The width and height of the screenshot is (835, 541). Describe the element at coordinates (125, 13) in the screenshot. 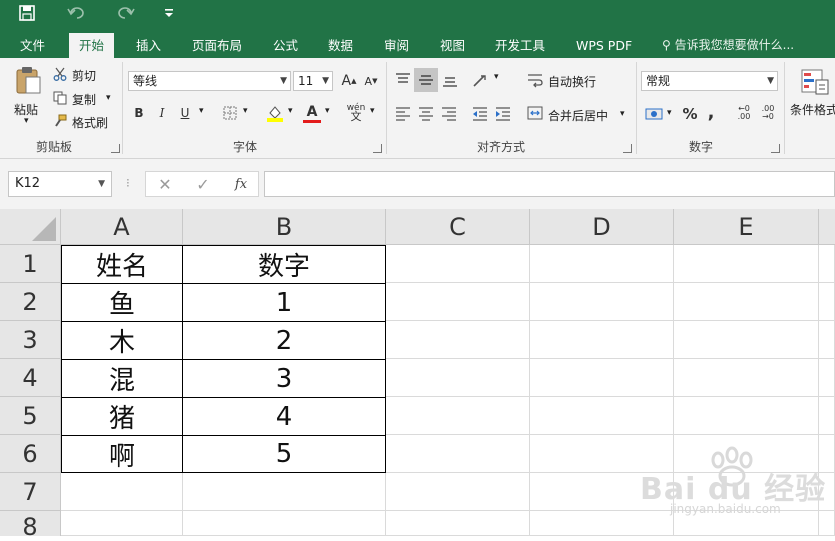

I see `redo-icon` at that location.